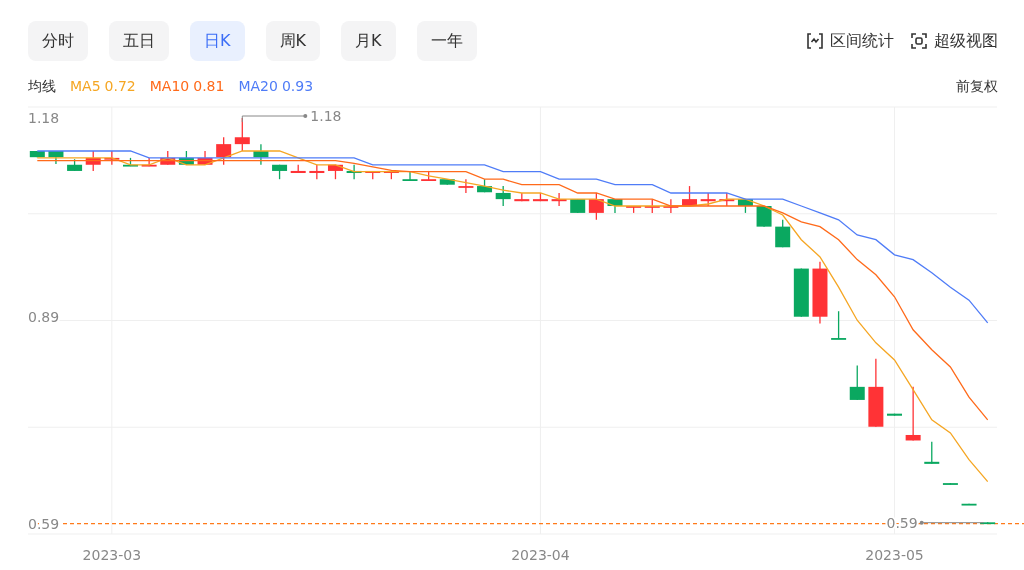 The image size is (1024, 570). I want to click on axis-label: 2023-04, so click(540, 555).